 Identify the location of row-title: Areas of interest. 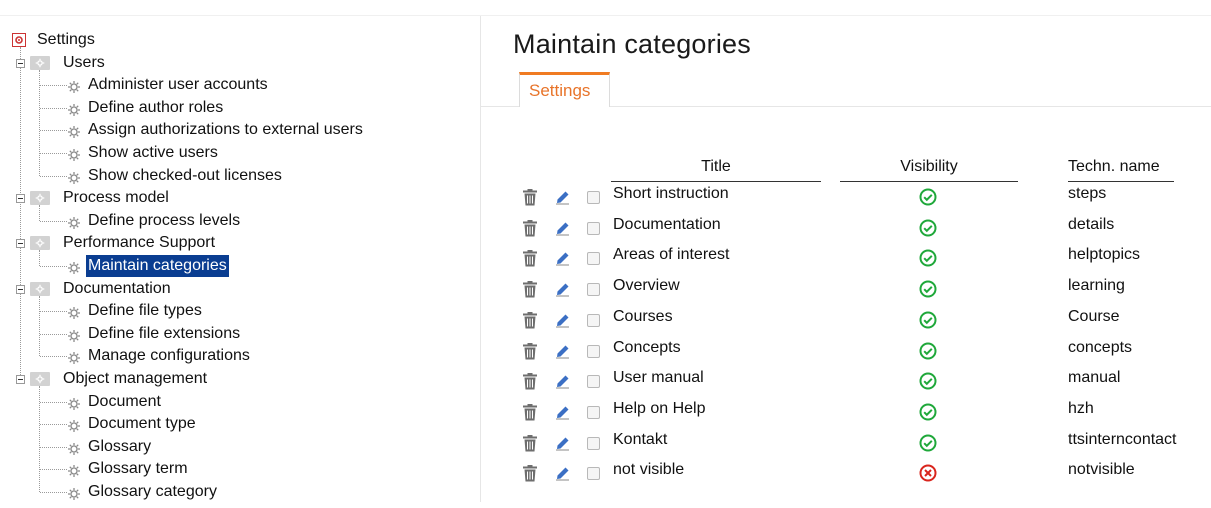
(671, 255).